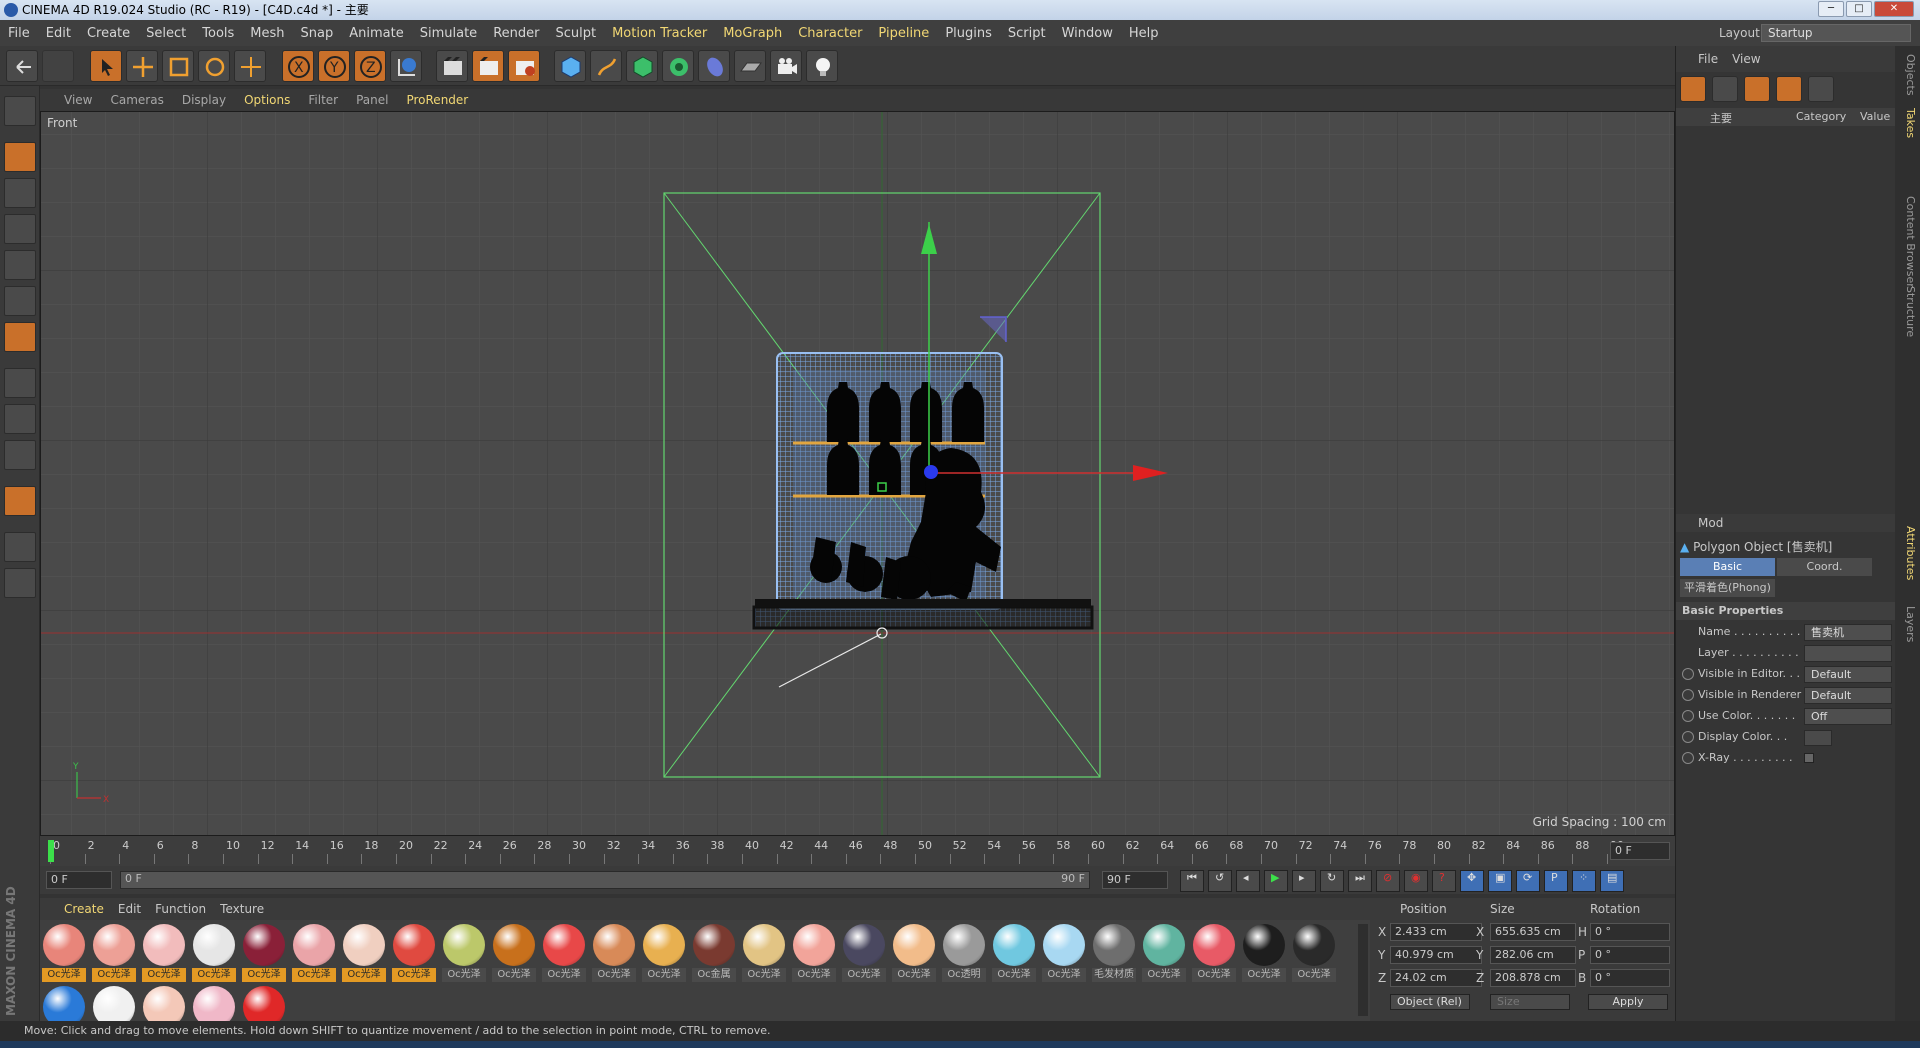 This screenshot has height=1048, width=1920. I want to click on side-tab-content-browser: Content Browser, so click(1907, 242).